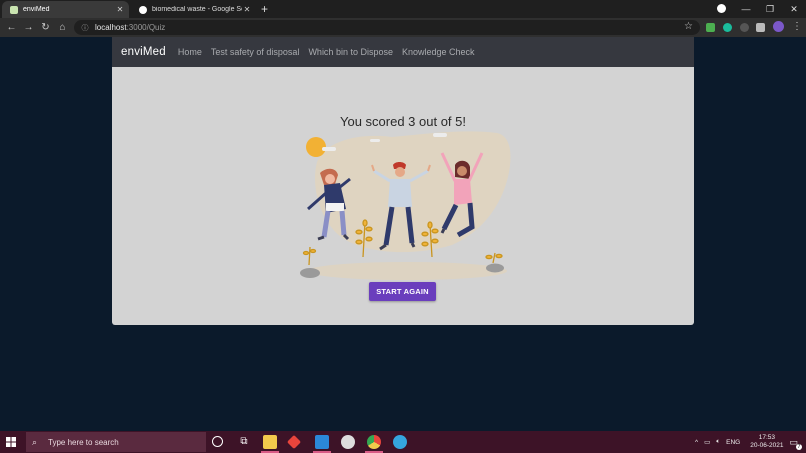 The height and width of the screenshot is (453, 806). Describe the element at coordinates (438, 52) in the screenshot. I see `nav-link-knowledge-check: Knowledge Check` at that location.